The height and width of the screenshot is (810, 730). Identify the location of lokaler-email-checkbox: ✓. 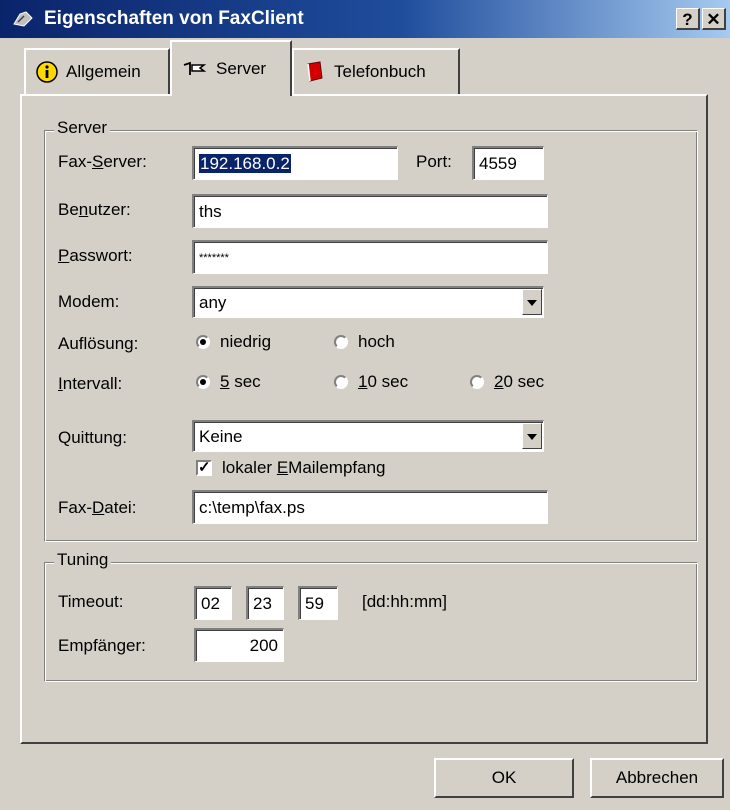
(204, 468).